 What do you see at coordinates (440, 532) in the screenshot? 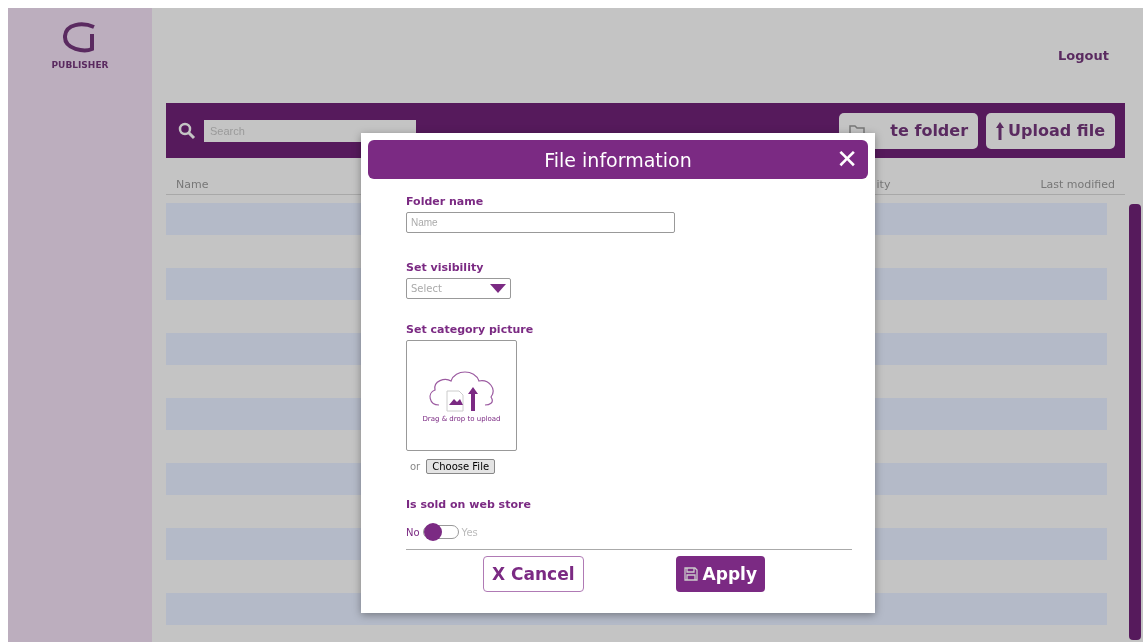
I see `toggle-switch` at bounding box center [440, 532].